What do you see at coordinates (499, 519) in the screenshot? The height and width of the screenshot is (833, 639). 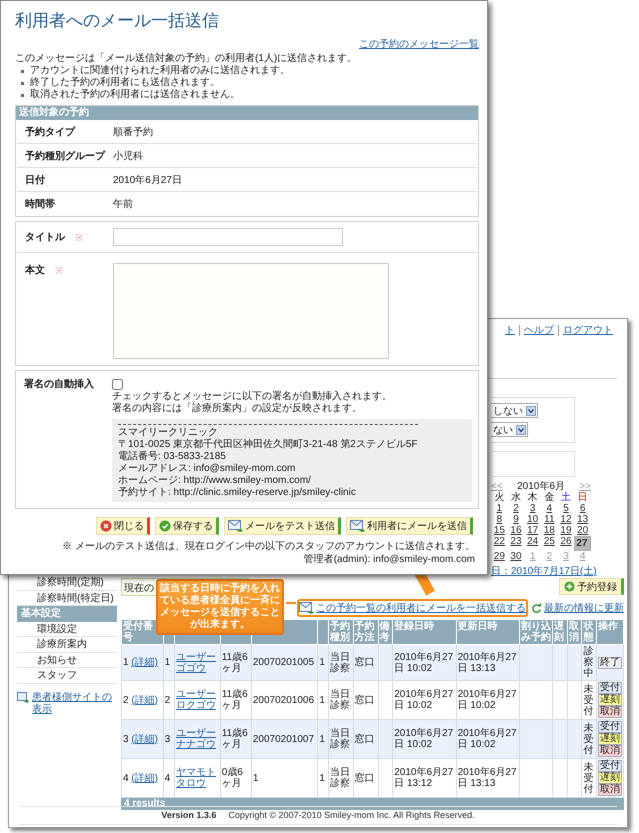 I see `calendar-day: 8` at bounding box center [499, 519].